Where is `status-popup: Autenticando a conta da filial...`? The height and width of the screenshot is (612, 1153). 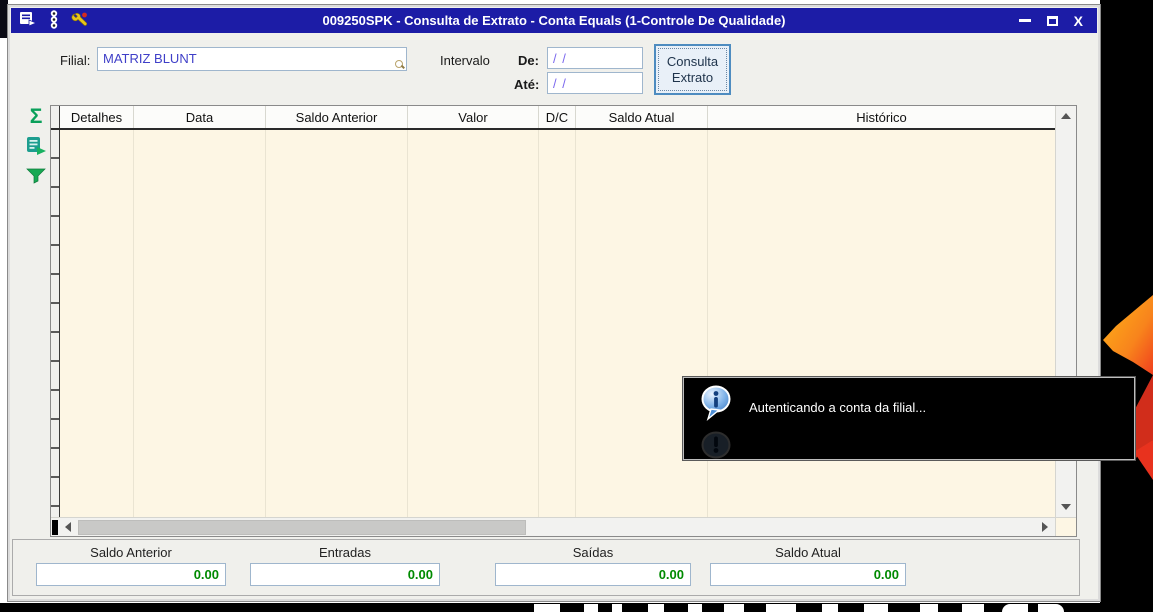
status-popup: Autenticando a conta da filial... is located at coordinates (909, 418).